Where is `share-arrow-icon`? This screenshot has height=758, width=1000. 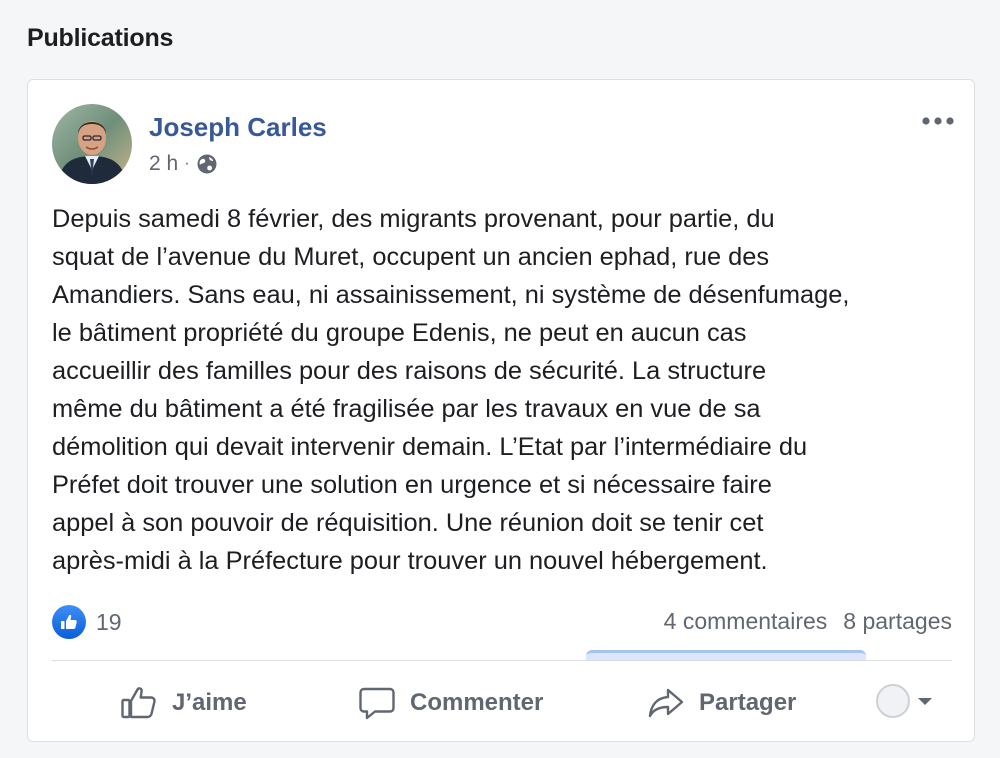 share-arrow-icon is located at coordinates (666, 703).